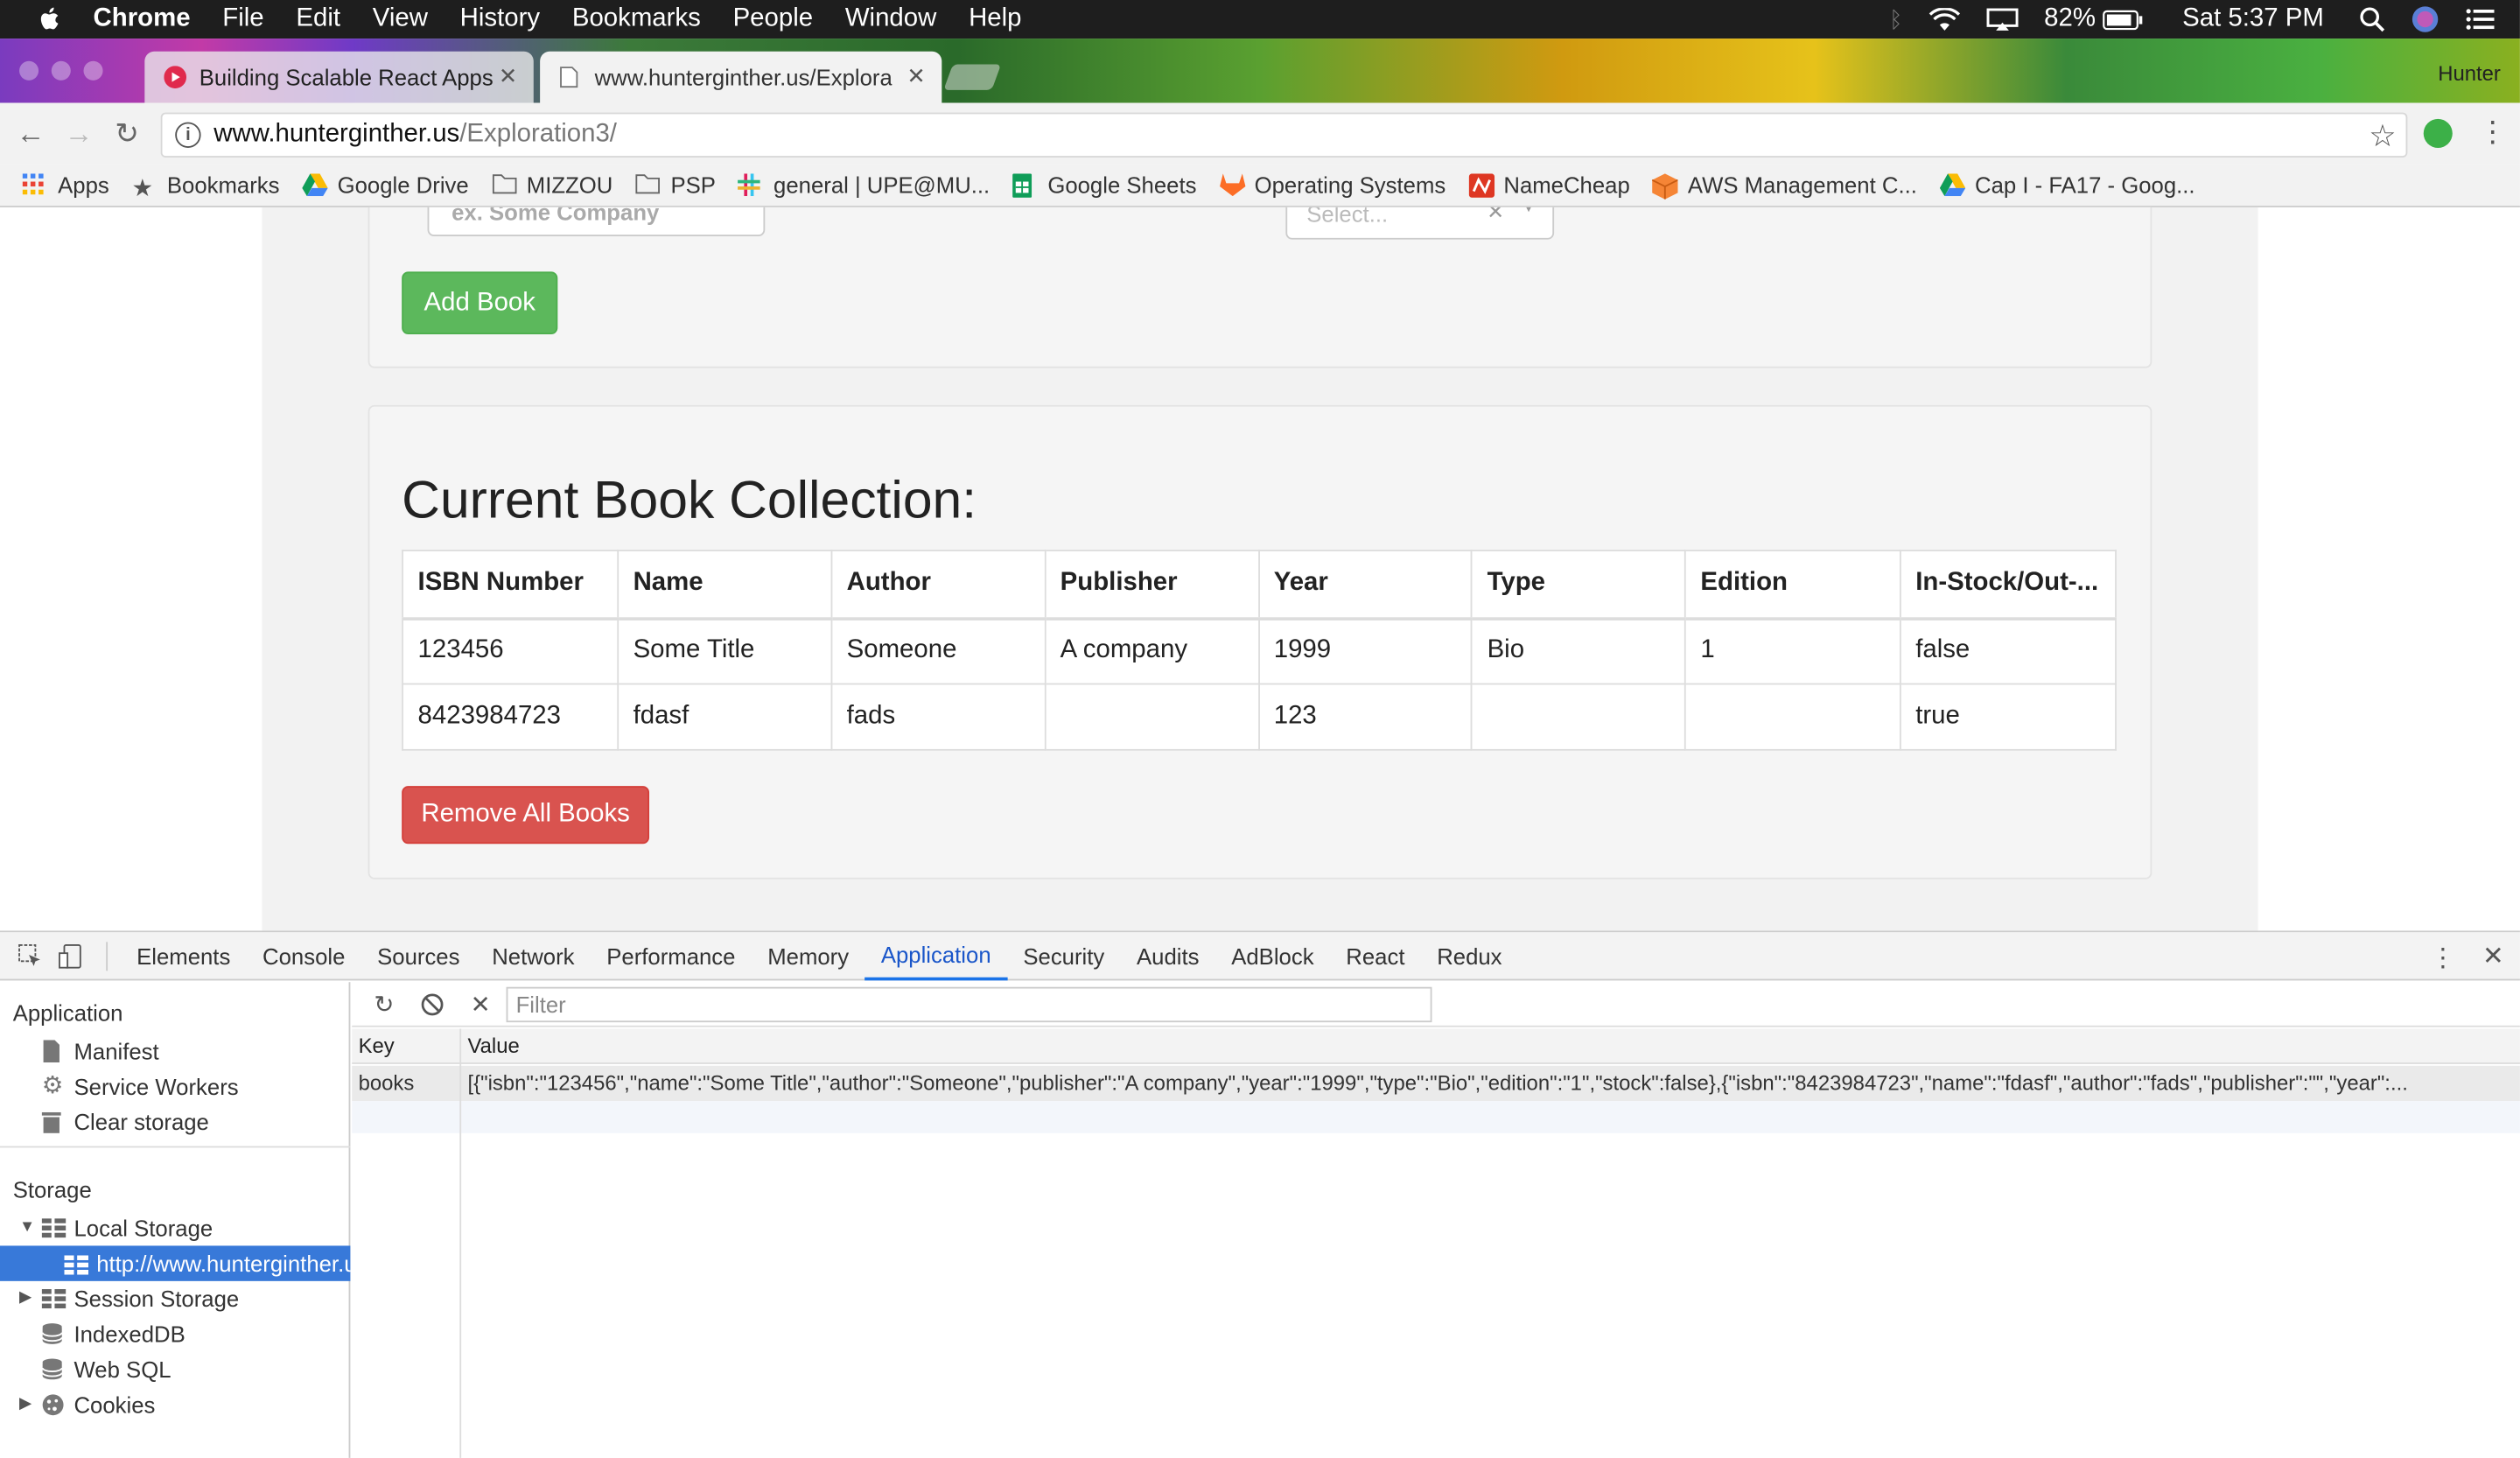 The image size is (2520, 1458). I want to click on sidebar-item-clear-storage: Clear storage, so click(125, 1122).